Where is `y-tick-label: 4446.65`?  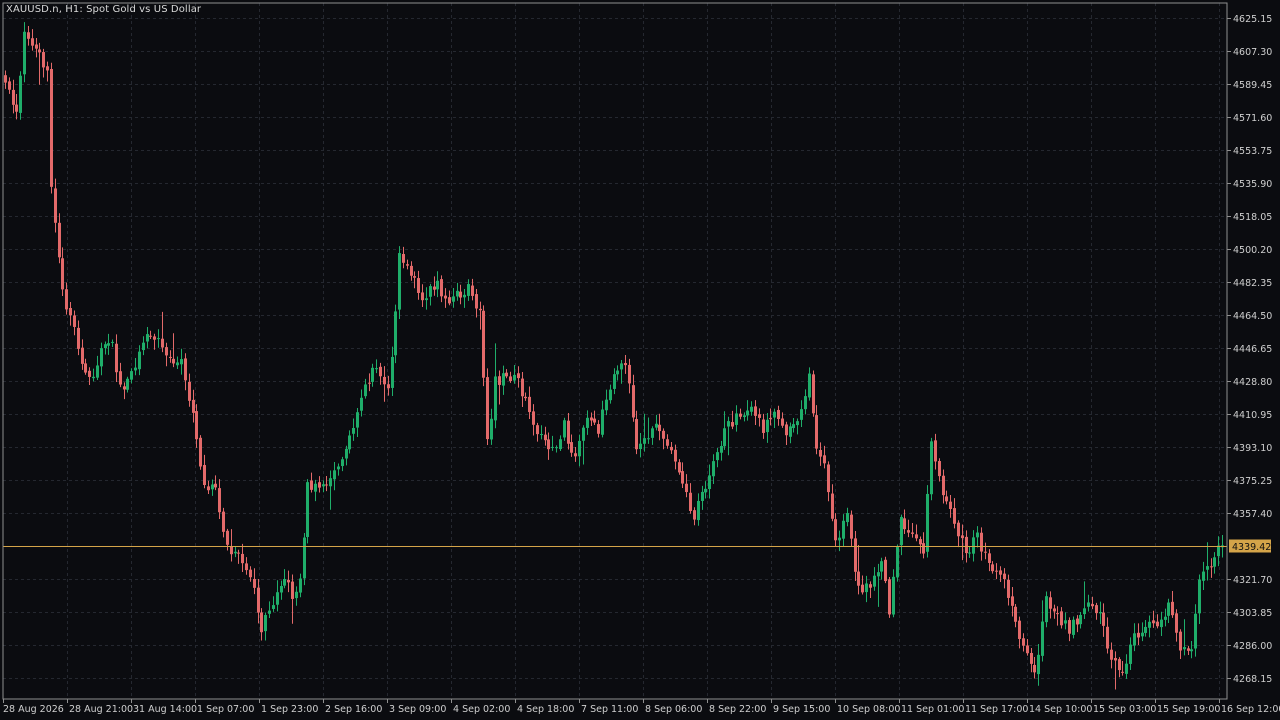 y-tick-label: 4446.65 is located at coordinates (1252, 349).